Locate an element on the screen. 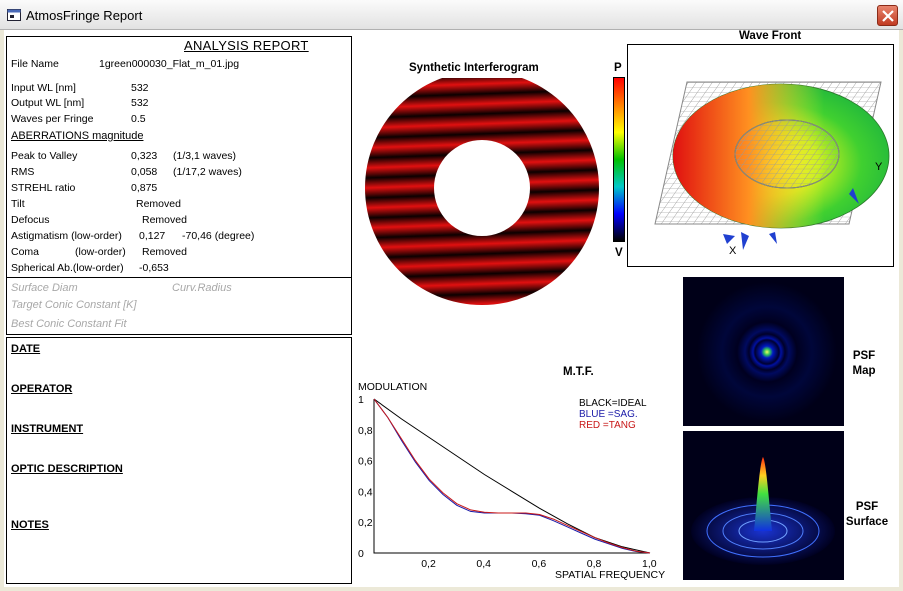 The height and width of the screenshot is (591, 903). astigmatism-value: 0,127 is located at coordinates (152, 236).